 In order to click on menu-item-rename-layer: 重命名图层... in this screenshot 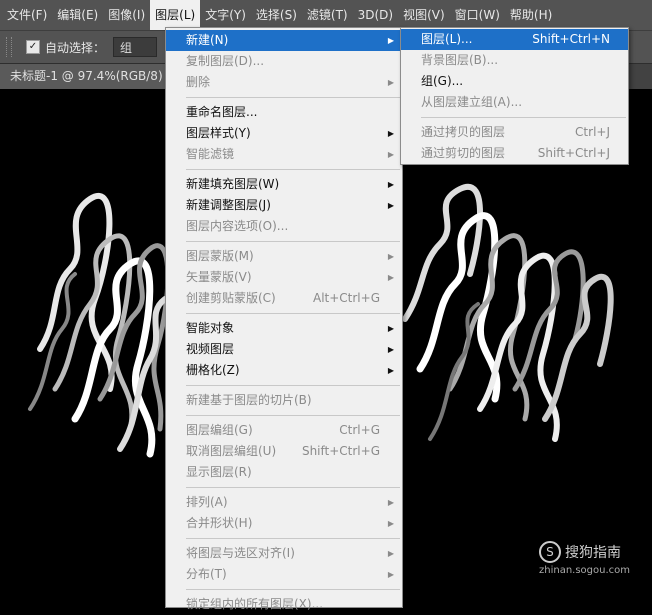, I will do `click(284, 112)`.